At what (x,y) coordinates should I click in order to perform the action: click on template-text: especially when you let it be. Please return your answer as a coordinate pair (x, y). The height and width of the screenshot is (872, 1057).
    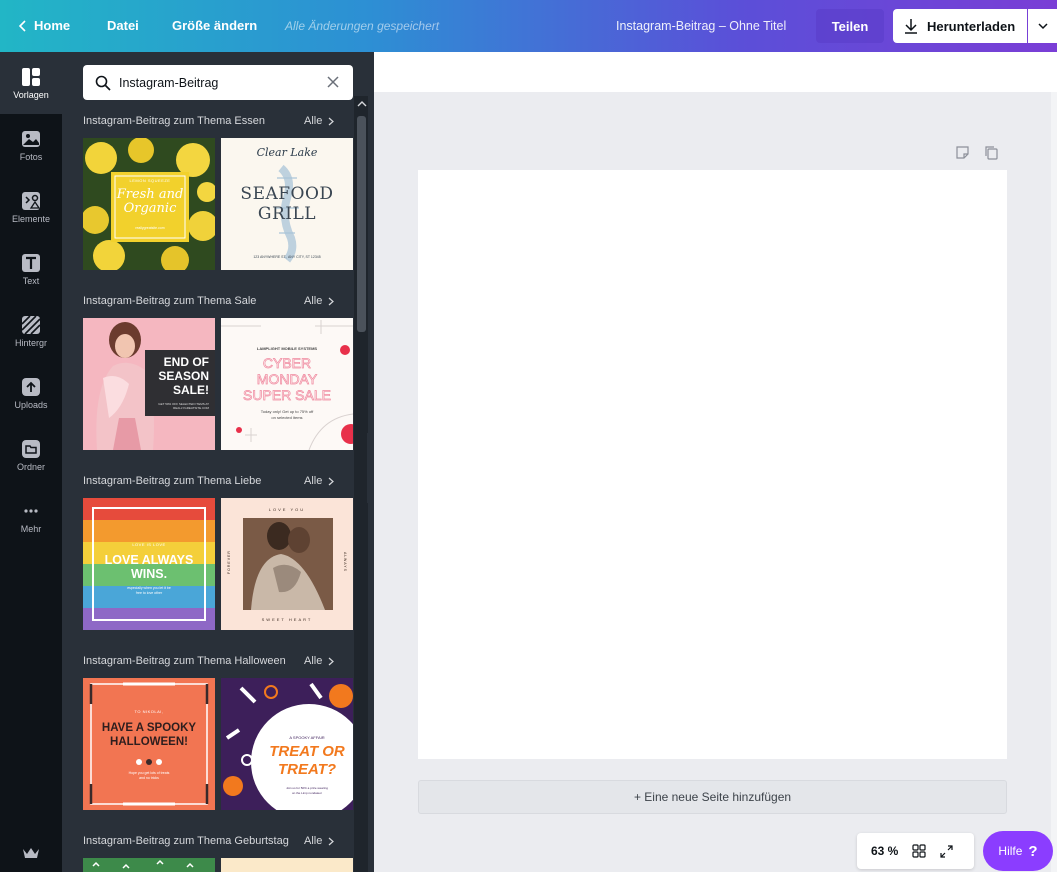
    Looking at the image, I should click on (149, 588).